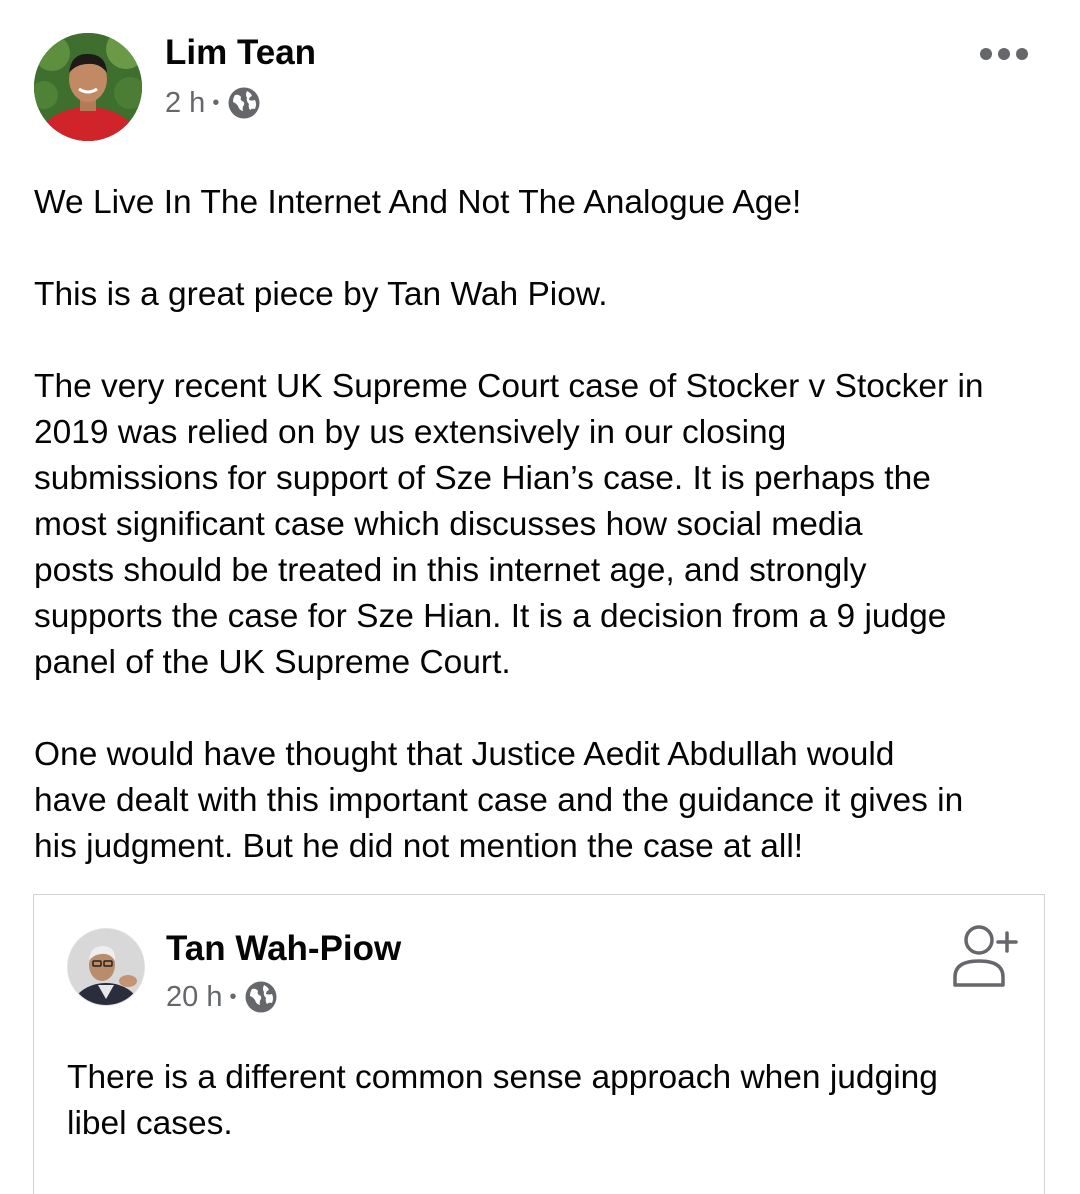 This screenshot has height=1194, width=1080. What do you see at coordinates (240, 53) in the screenshot?
I see `author-name: Lim Tean` at bounding box center [240, 53].